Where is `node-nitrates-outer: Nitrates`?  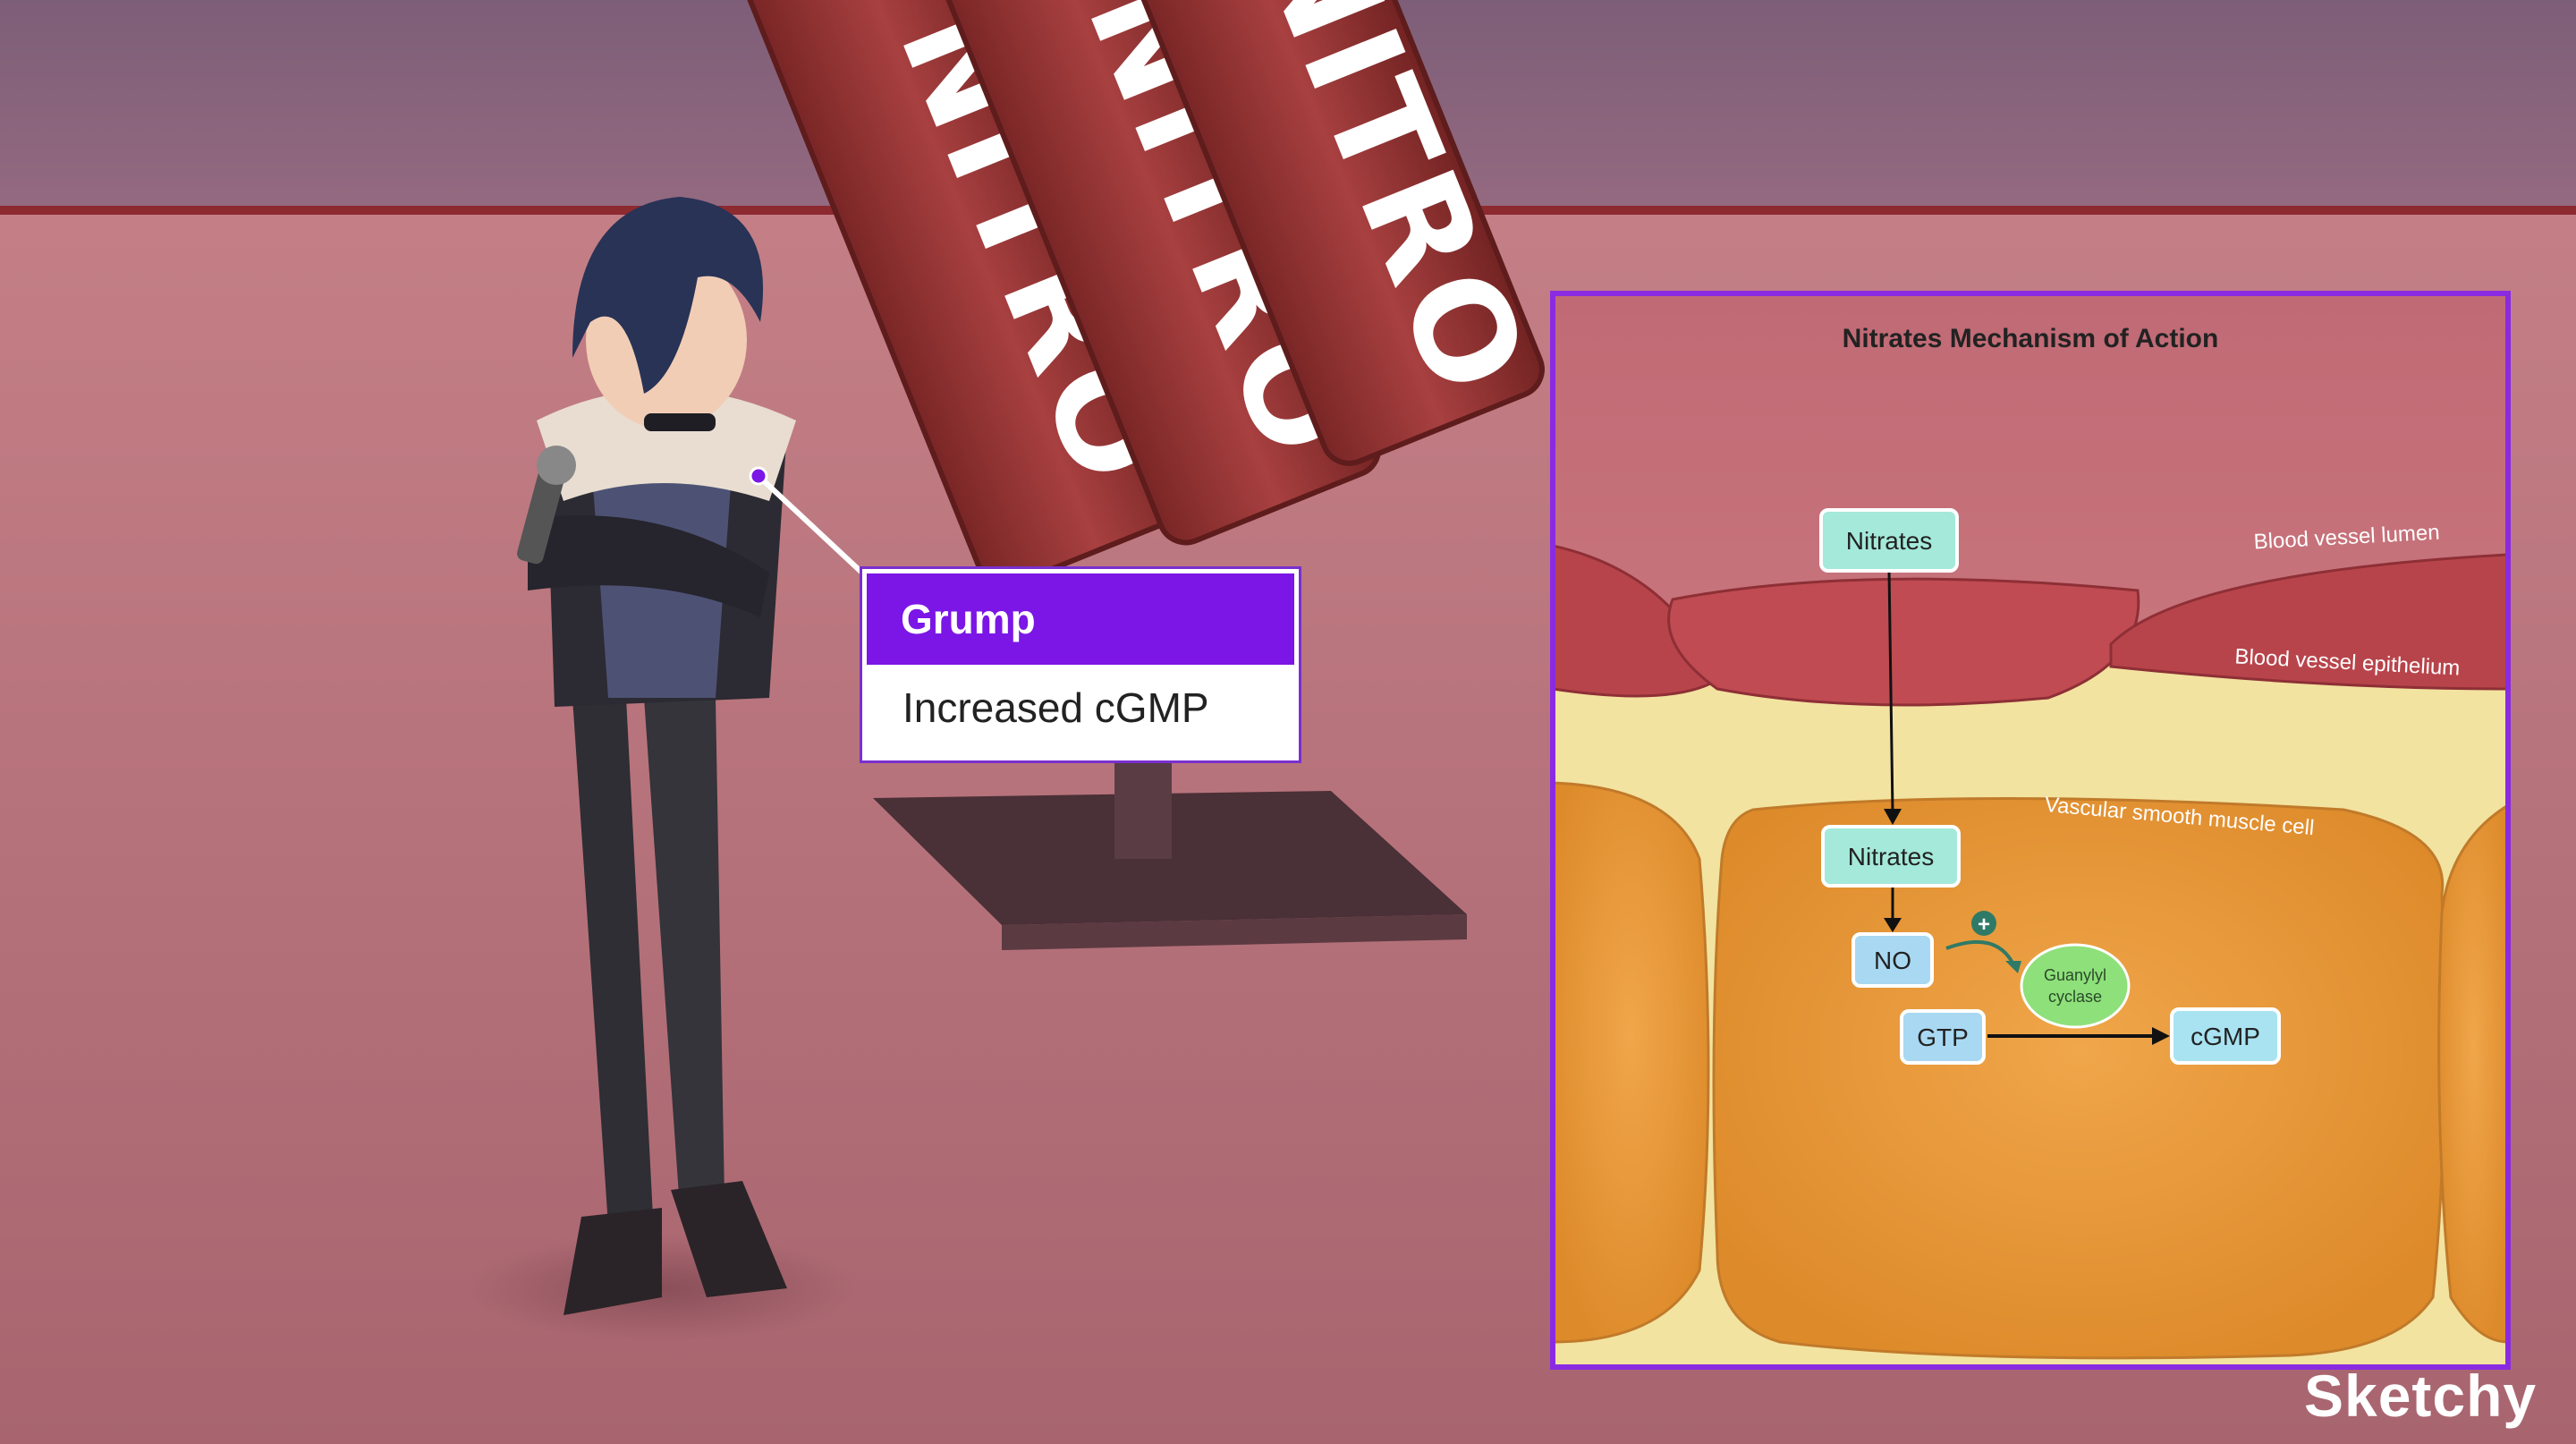 node-nitrates-outer: Nitrates is located at coordinates (1889, 540).